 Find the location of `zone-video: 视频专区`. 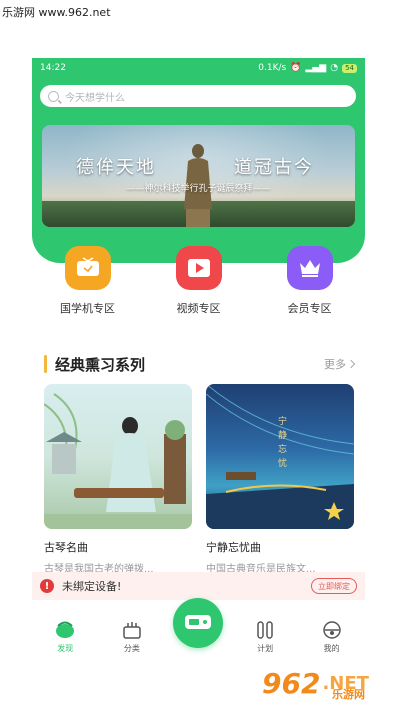

zone-video: 视频专区 is located at coordinates (199, 281).